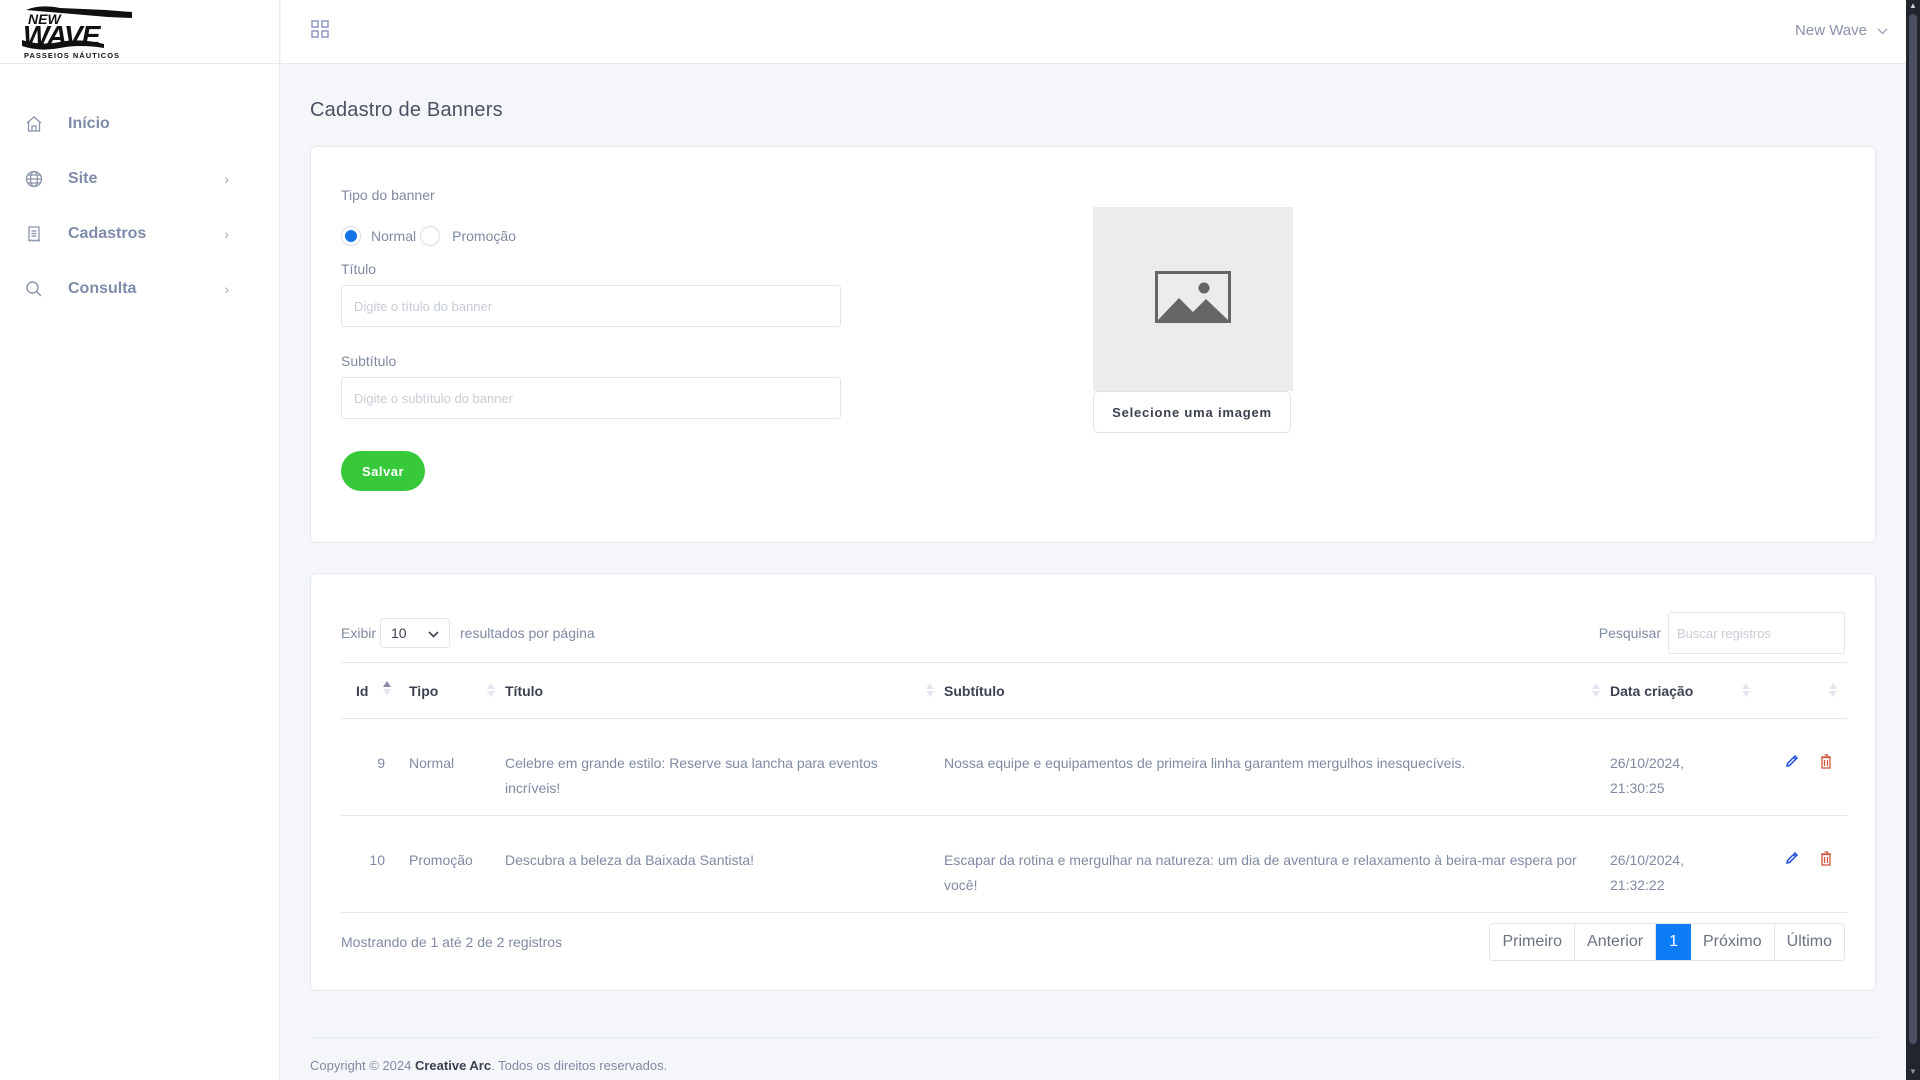 This screenshot has height=1080, width=1920. Describe the element at coordinates (34, 234) in the screenshot. I see `document-icon` at that location.